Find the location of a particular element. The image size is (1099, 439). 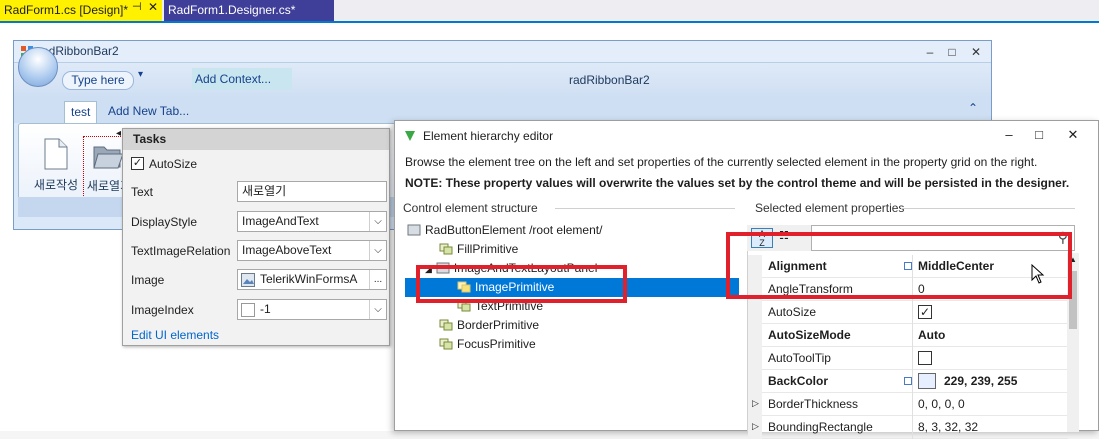

mouse-cursor-icon is located at coordinates (1038, 274).